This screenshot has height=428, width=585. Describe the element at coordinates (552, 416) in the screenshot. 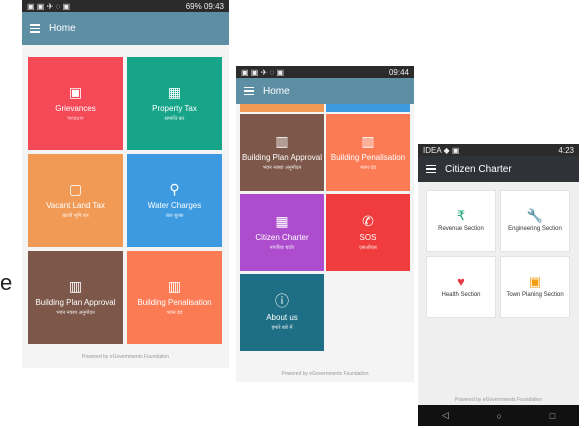

I see `recent-apps-icon: □` at that location.